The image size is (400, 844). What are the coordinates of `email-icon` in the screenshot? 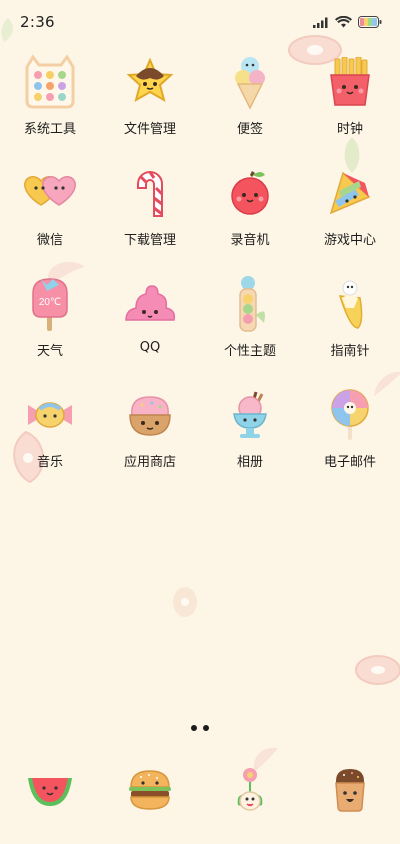 It's located at (350, 415).